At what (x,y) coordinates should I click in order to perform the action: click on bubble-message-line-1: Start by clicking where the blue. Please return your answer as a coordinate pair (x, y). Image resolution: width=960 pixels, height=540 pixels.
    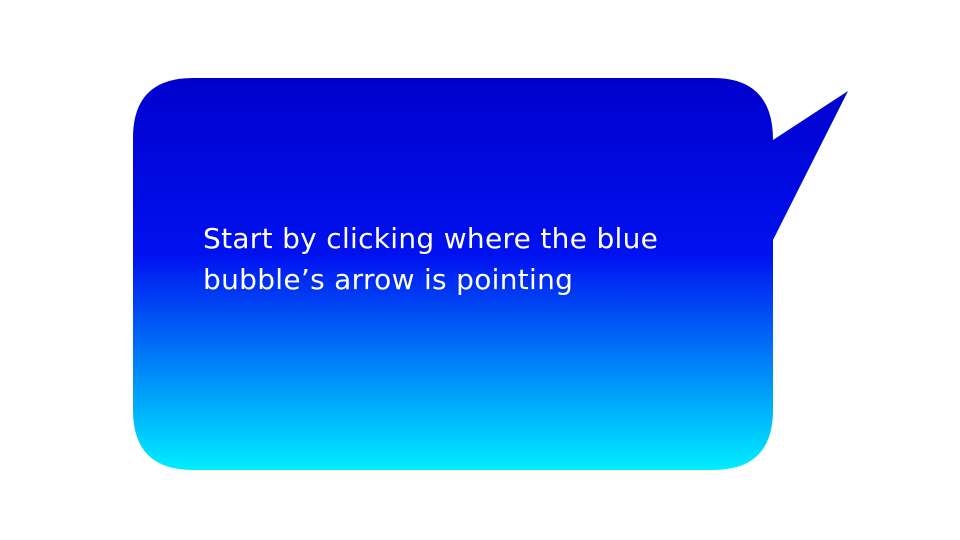
    Looking at the image, I should click on (431, 238).